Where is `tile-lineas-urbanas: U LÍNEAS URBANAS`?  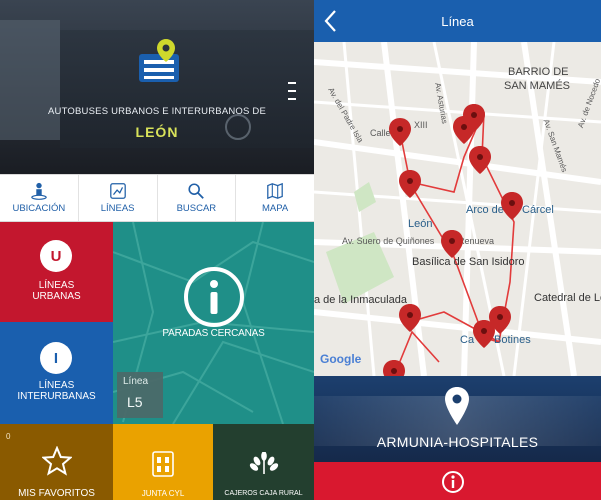 tile-lineas-urbanas: U LÍNEAS URBANAS is located at coordinates (56, 272).